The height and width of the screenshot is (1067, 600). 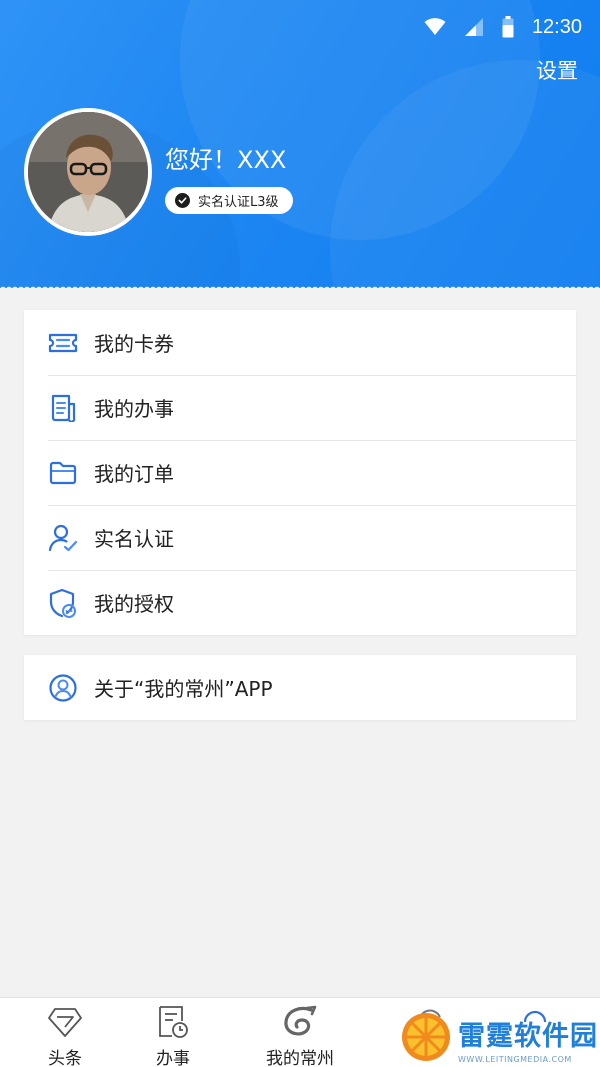 I want to click on ticket-icon, so click(x=63, y=343).